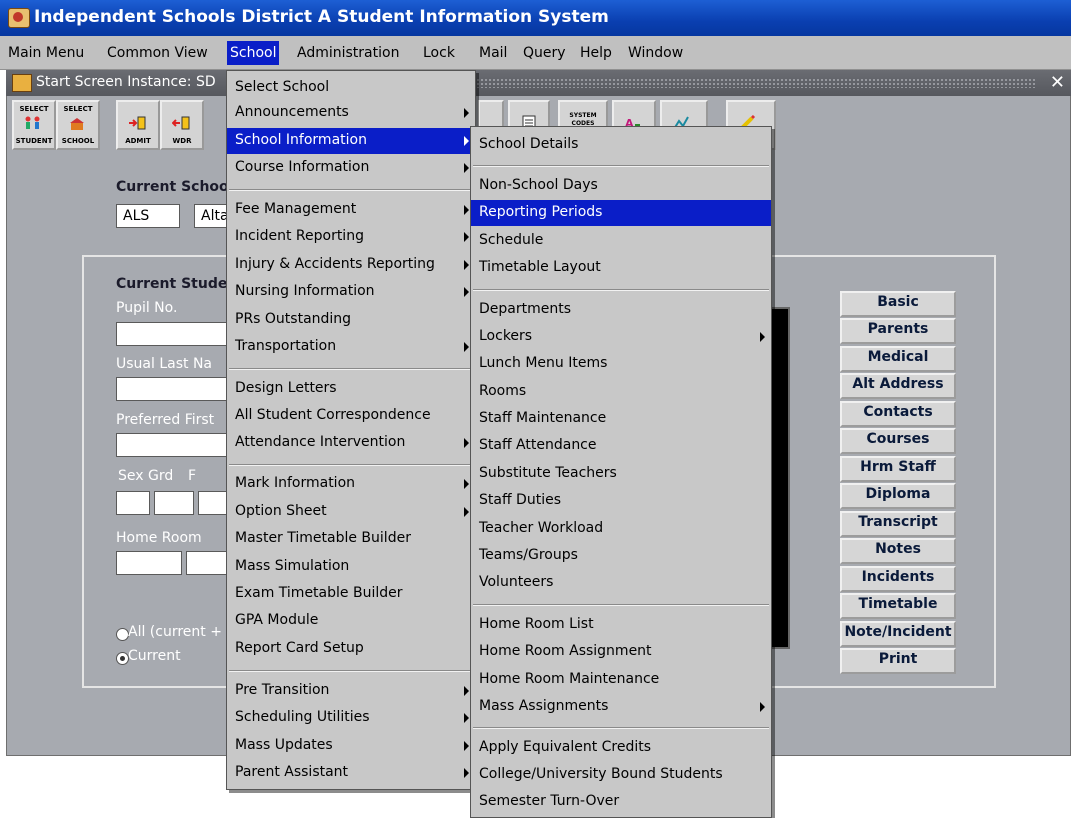 The height and width of the screenshot is (818, 1071). What do you see at coordinates (253, 53) in the screenshot?
I see `menu-school: School` at bounding box center [253, 53].